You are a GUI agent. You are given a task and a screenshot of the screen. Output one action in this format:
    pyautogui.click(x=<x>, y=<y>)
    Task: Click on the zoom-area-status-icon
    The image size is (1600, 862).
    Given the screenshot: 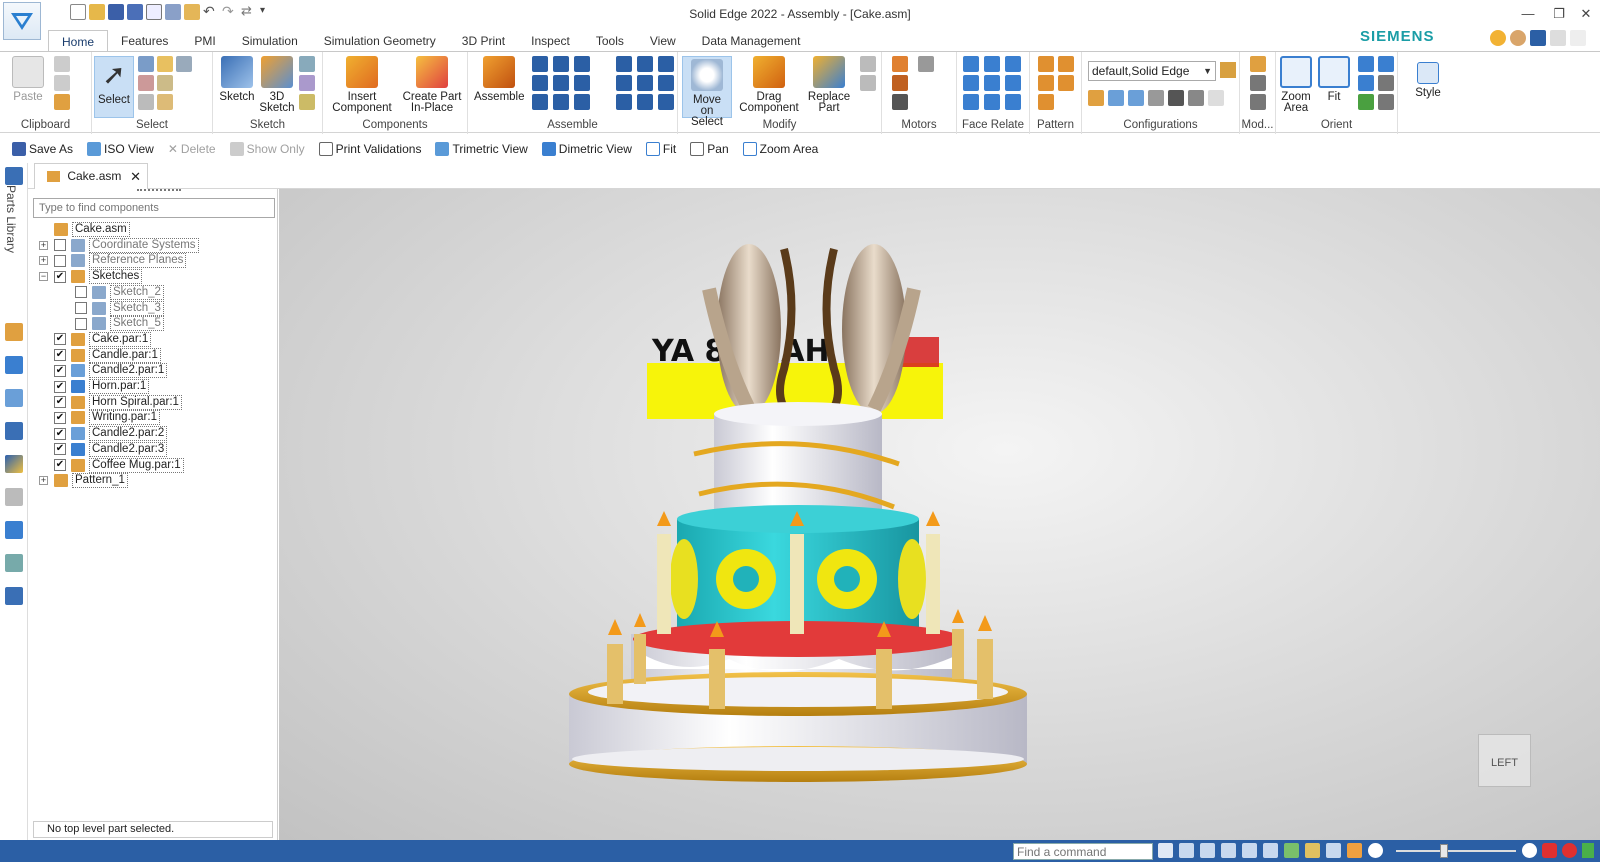 What is the action you would take?
    pyautogui.click(x=1186, y=850)
    